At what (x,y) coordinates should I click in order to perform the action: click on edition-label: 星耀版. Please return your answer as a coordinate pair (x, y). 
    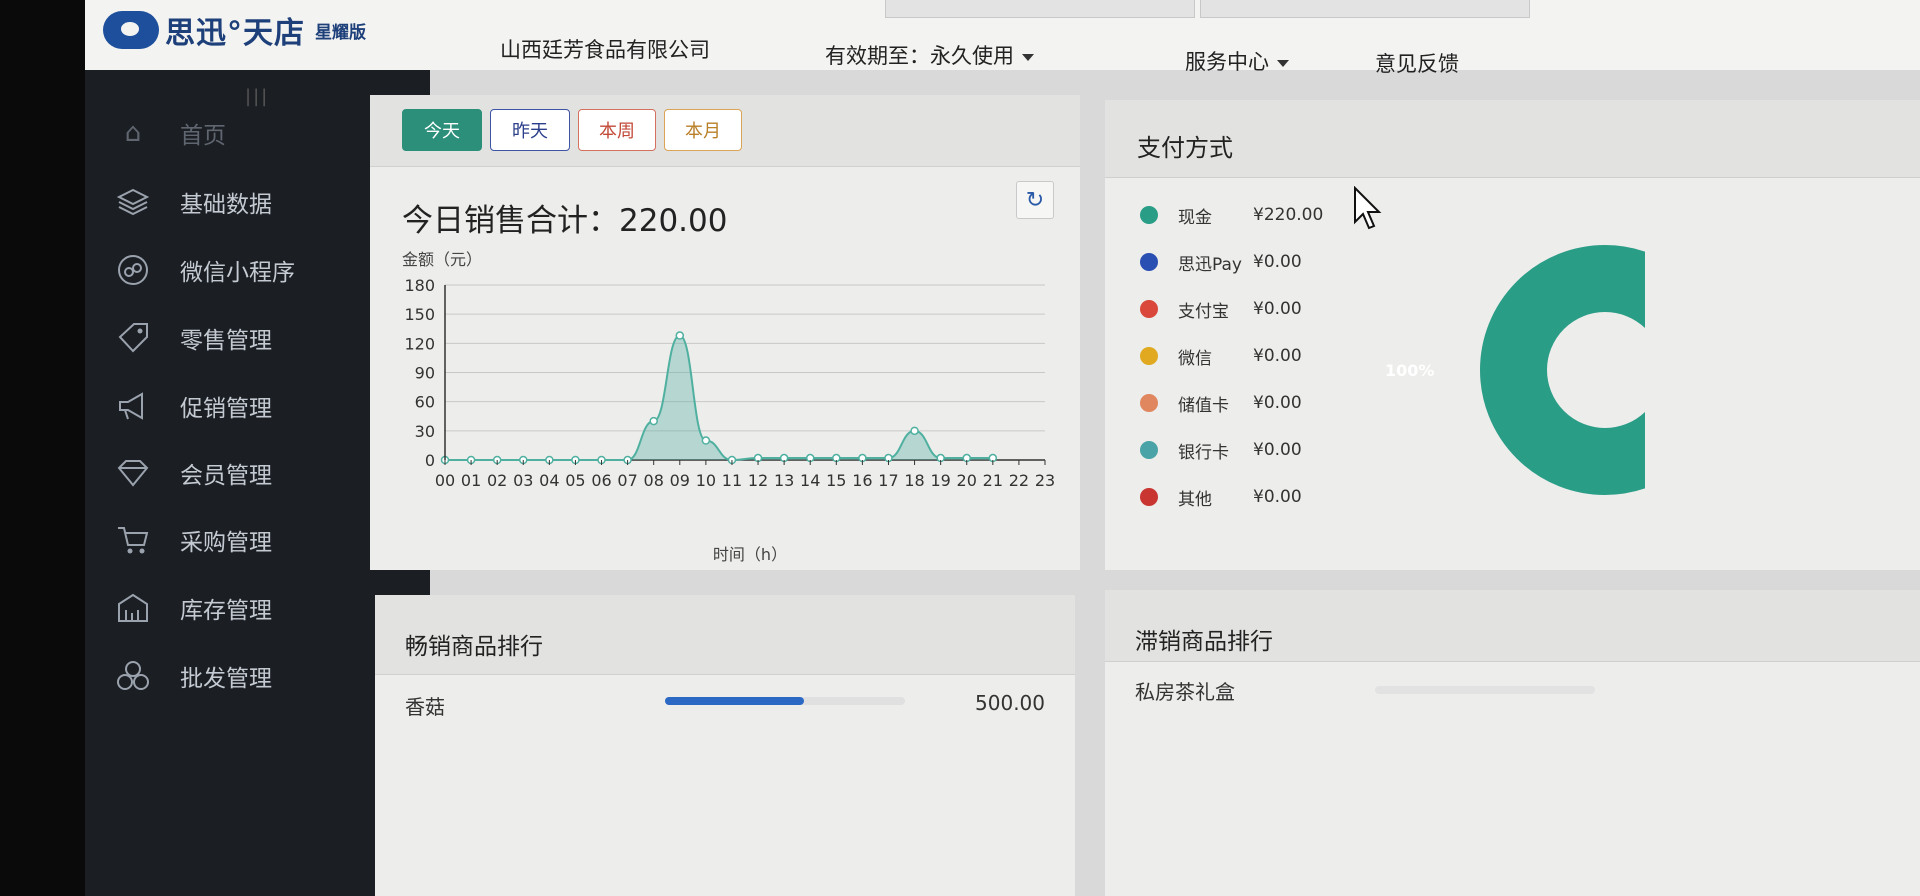
    Looking at the image, I should click on (340, 32).